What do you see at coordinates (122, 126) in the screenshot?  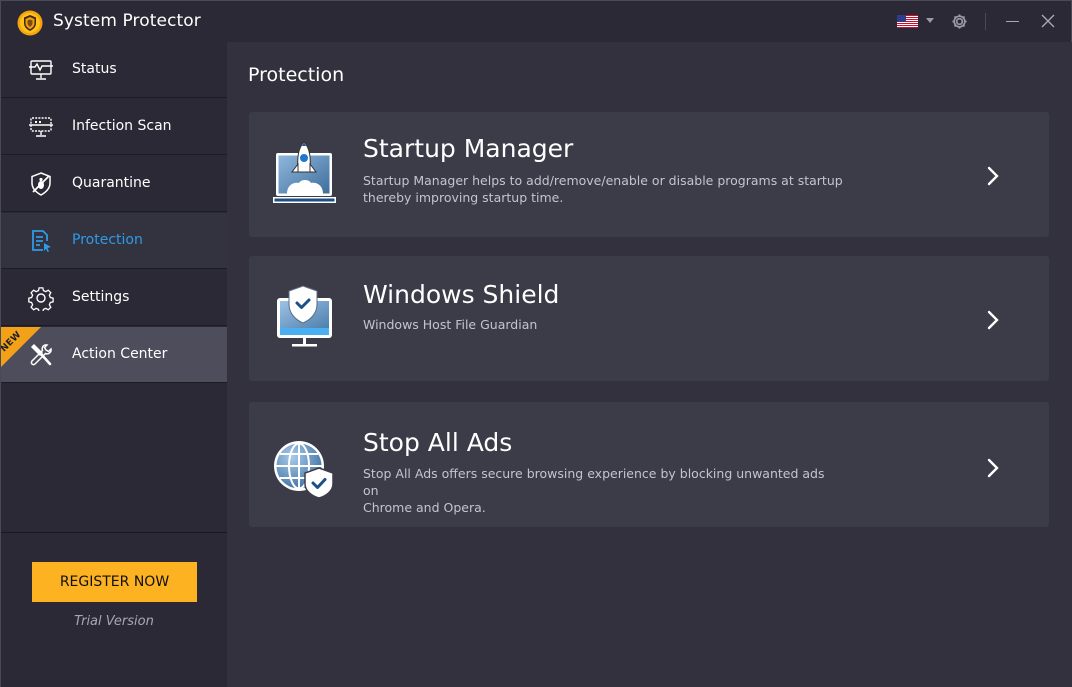 I see `sidebar-item-label: Infection Scan` at bounding box center [122, 126].